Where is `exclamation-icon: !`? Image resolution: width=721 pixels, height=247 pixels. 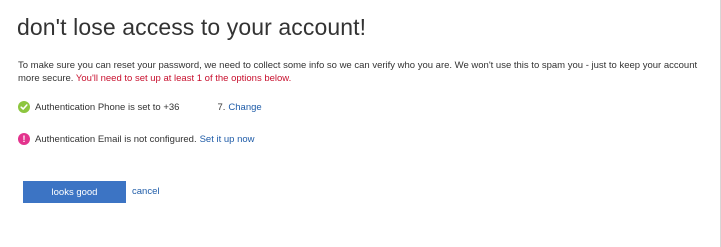 exclamation-icon: ! is located at coordinates (24, 139).